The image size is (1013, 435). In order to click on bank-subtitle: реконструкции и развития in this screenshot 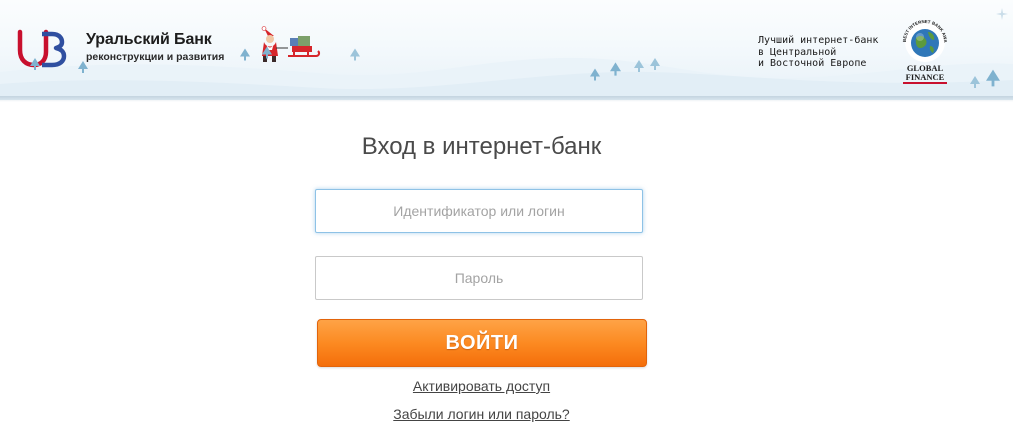, I will do `click(155, 57)`.